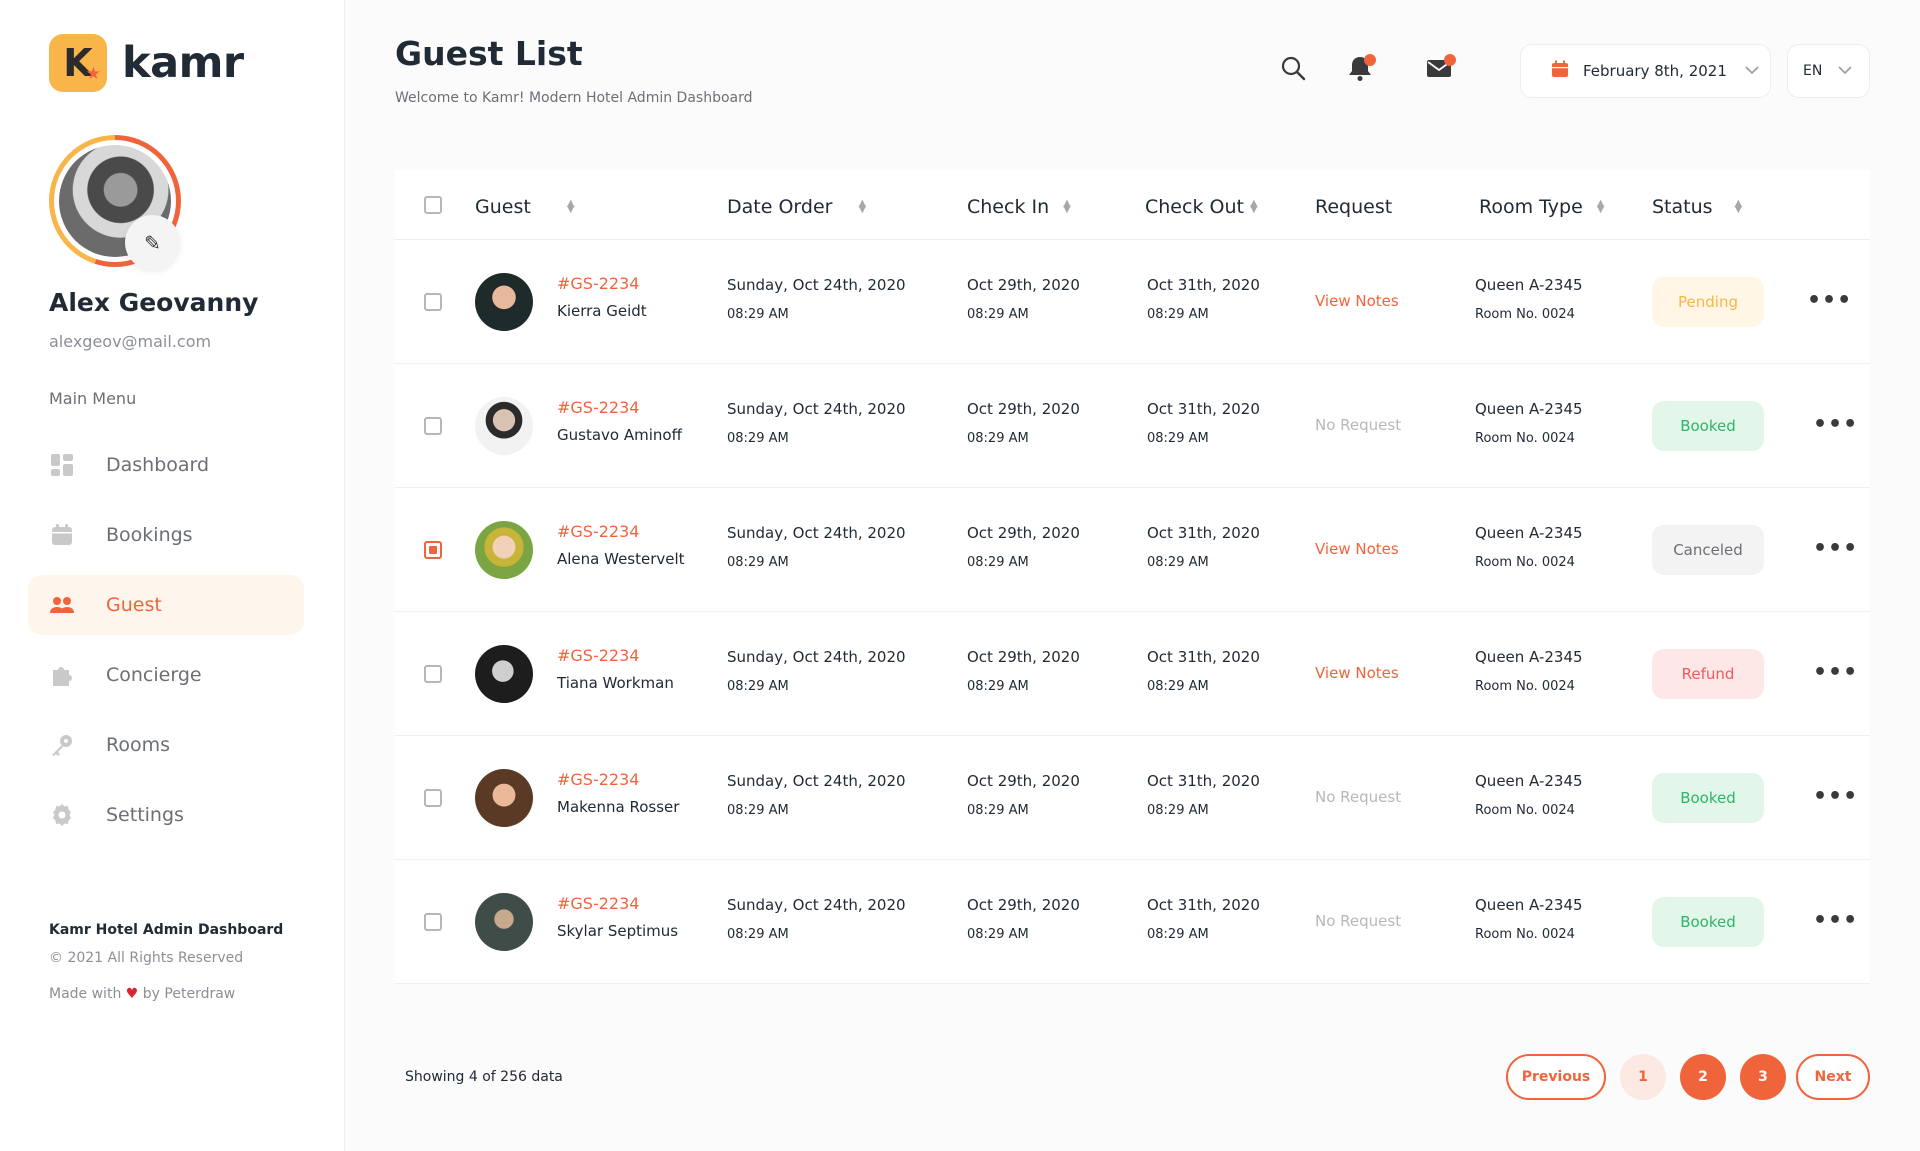  I want to click on selected-language: EN, so click(1813, 71).